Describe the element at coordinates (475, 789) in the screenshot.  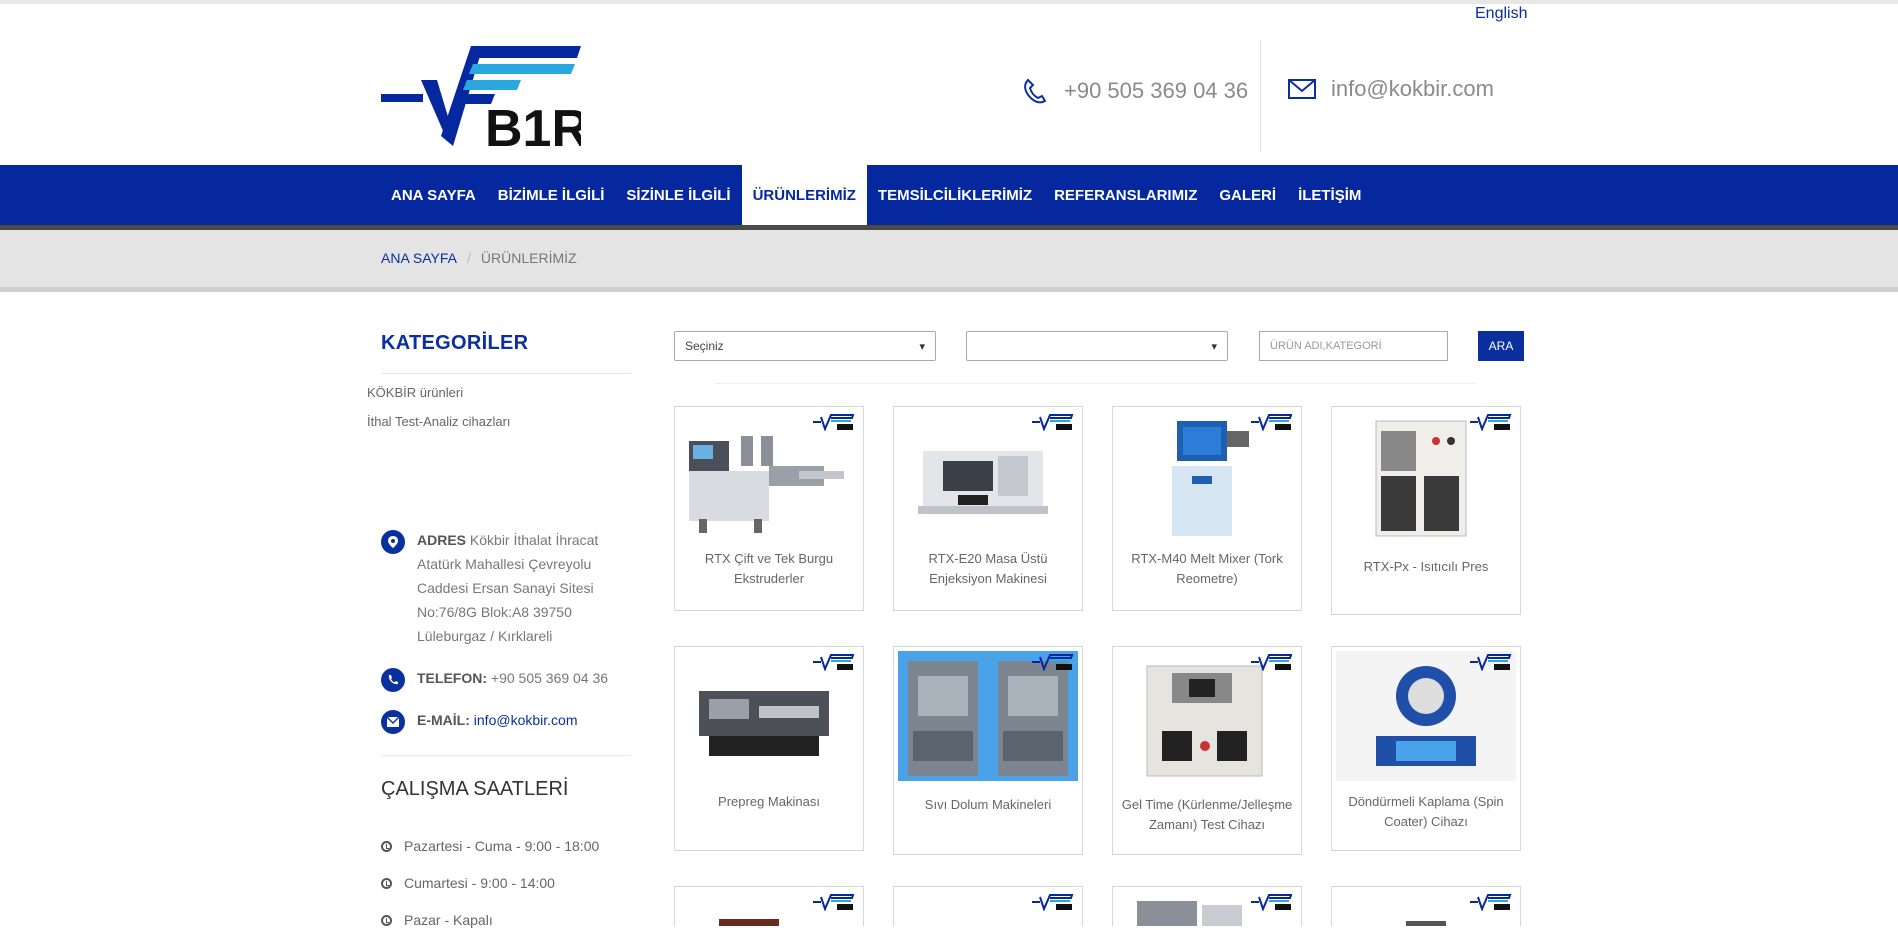
I see `working-hours-title: ÇALIŞMA SAATLERİ` at that location.